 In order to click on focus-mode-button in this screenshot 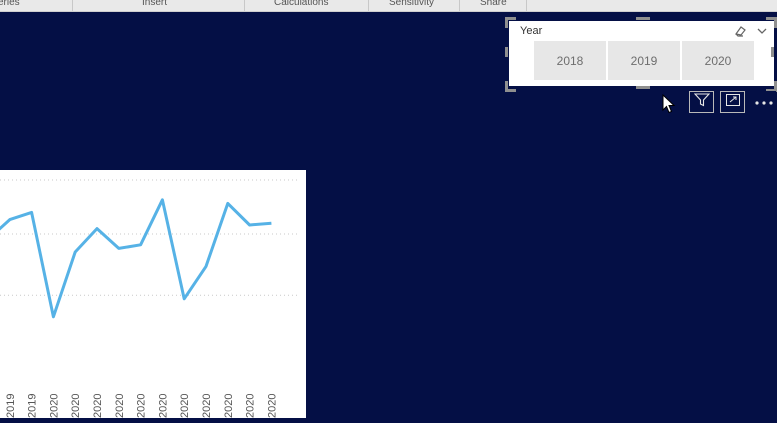, I will do `click(732, 102)`.